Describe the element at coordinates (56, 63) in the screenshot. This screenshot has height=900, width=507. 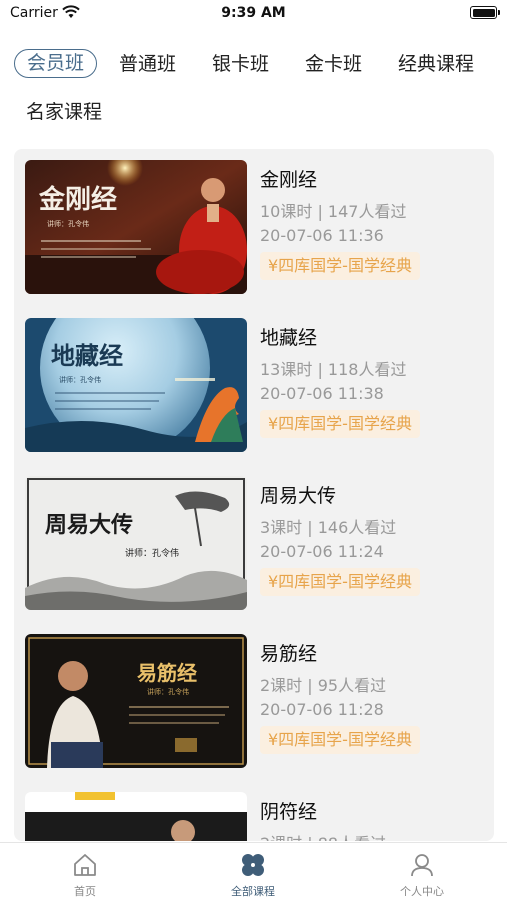
I see `tab-member-class: 会员班` at that location.